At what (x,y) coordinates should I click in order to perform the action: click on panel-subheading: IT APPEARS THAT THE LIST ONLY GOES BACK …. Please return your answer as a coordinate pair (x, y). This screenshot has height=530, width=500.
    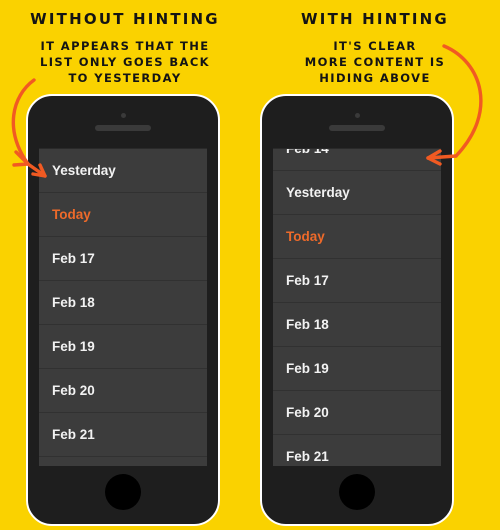
    Looking at the image, I should click on (125, 62).